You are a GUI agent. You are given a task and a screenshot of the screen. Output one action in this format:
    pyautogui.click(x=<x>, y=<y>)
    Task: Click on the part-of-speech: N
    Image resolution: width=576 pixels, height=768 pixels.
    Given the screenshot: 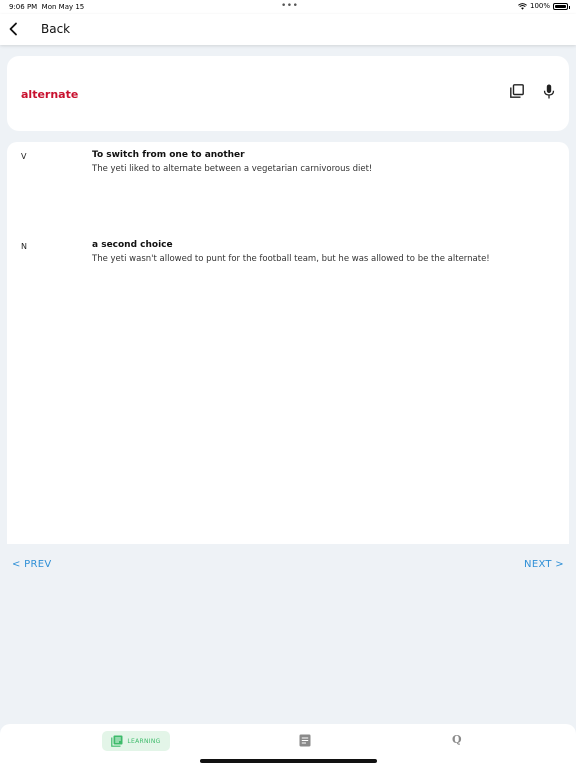 What is the action you would take?
    pyautogui.click(x=24, y=246)
    